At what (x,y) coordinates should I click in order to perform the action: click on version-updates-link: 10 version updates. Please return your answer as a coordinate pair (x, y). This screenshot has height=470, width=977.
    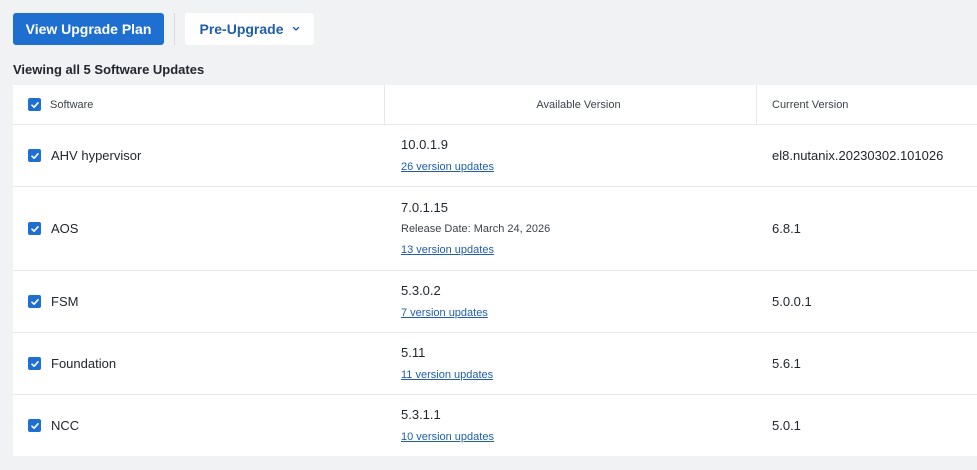
    Looking at the image, I should click on (447, 437).